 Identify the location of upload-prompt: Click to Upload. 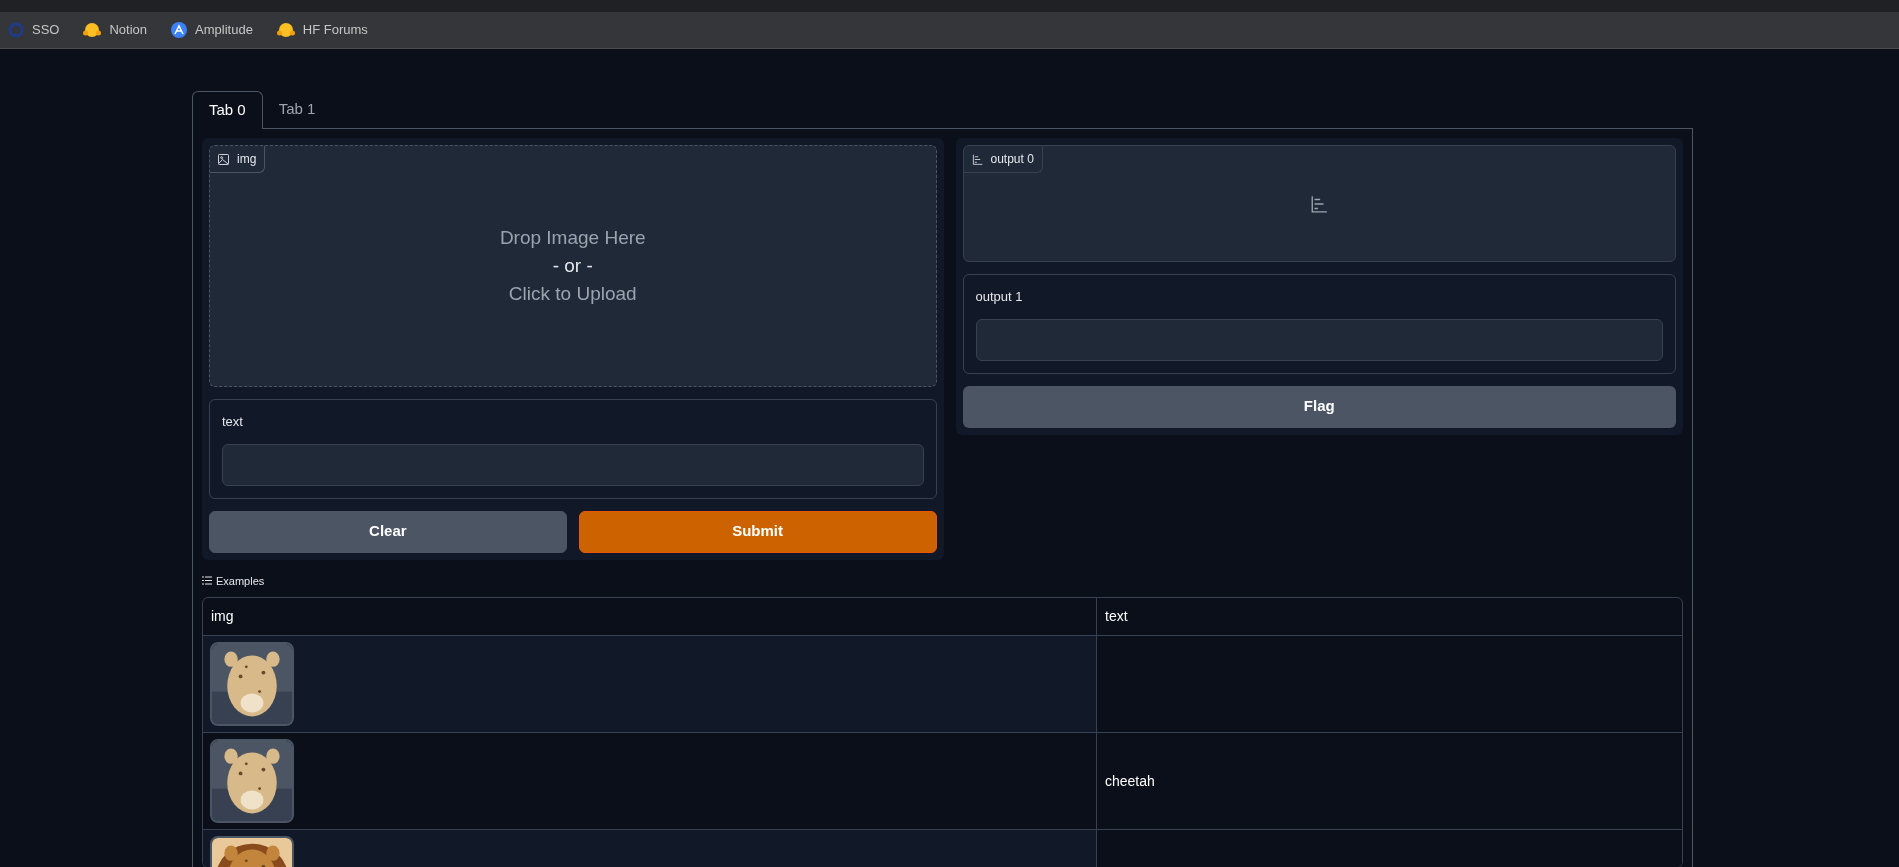
(572, 294).